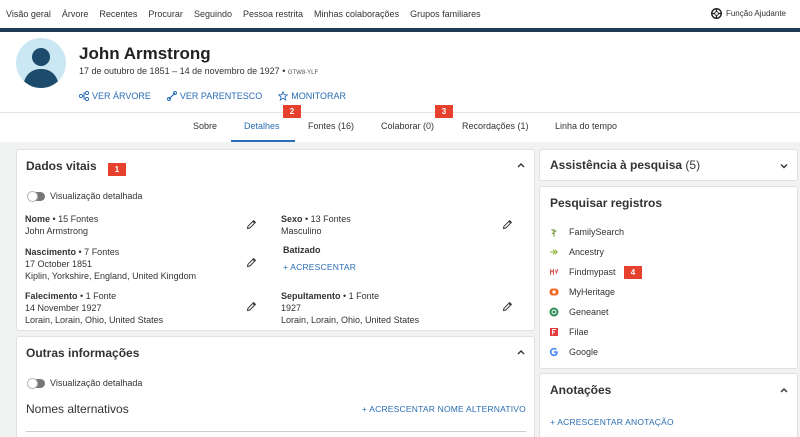 This screenshot has width=800, height=437. Describe the element at coordinates (350, 320) in the screenshot. I see `fact-burial-place: Lorain, Lorain, Ohio, United States` at that location.